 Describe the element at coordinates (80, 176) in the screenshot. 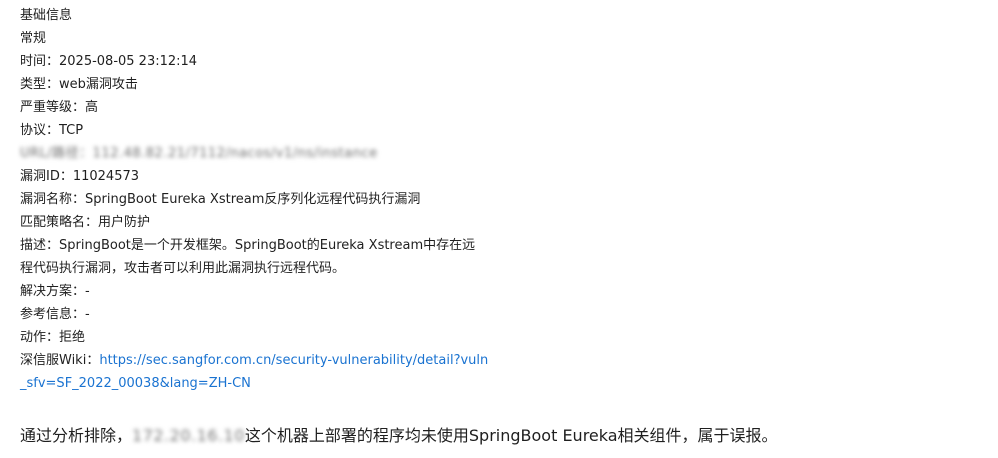

I see `vuln-id-field: 漏洞ID：11024573` at that location.